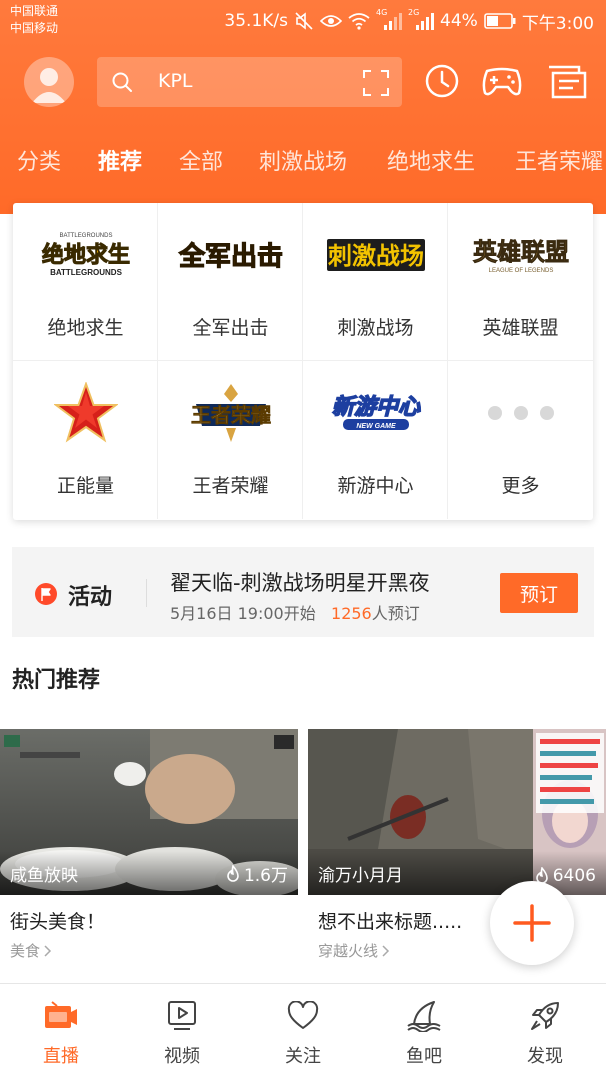 The width and height of the screenshot is (606, 1078). What do you see at coordinates (375, 255) in the screenshot?
I see `cjzc-logo: 刺激战场` at bounding box center [375, 255].